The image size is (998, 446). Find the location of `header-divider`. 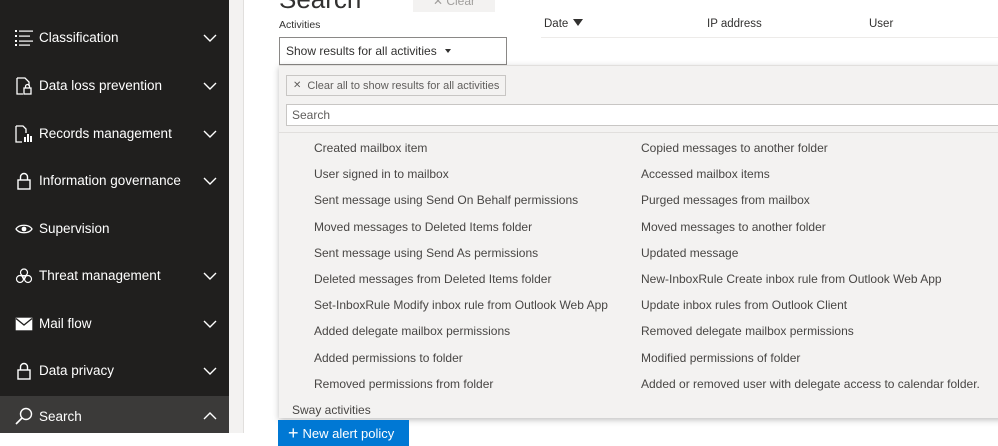

header-divider is located at coordinates (769, 37).